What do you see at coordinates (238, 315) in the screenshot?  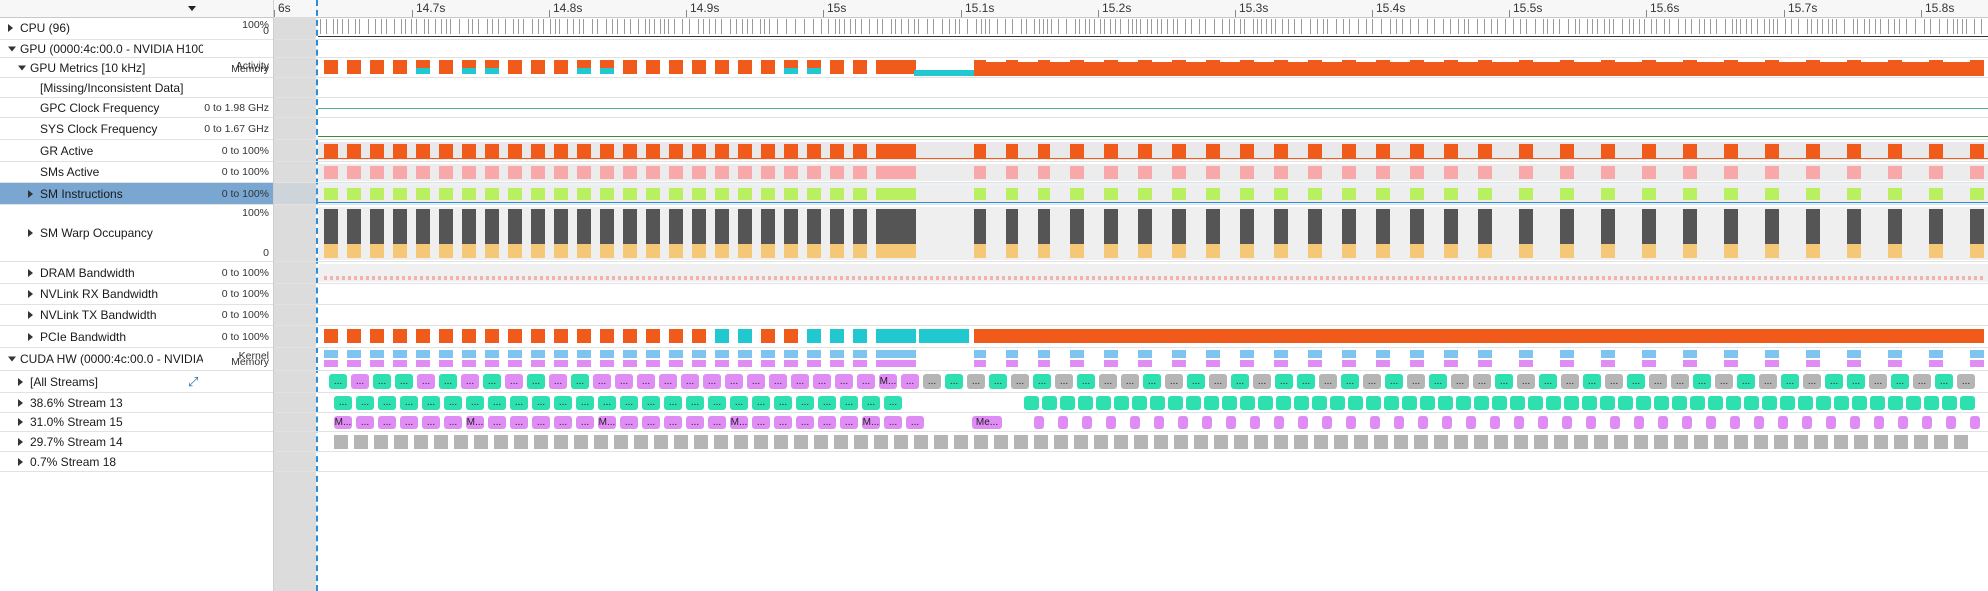 I see `scale-nvlink-tx: 0 to 100%` at bounding box center [238, 315].